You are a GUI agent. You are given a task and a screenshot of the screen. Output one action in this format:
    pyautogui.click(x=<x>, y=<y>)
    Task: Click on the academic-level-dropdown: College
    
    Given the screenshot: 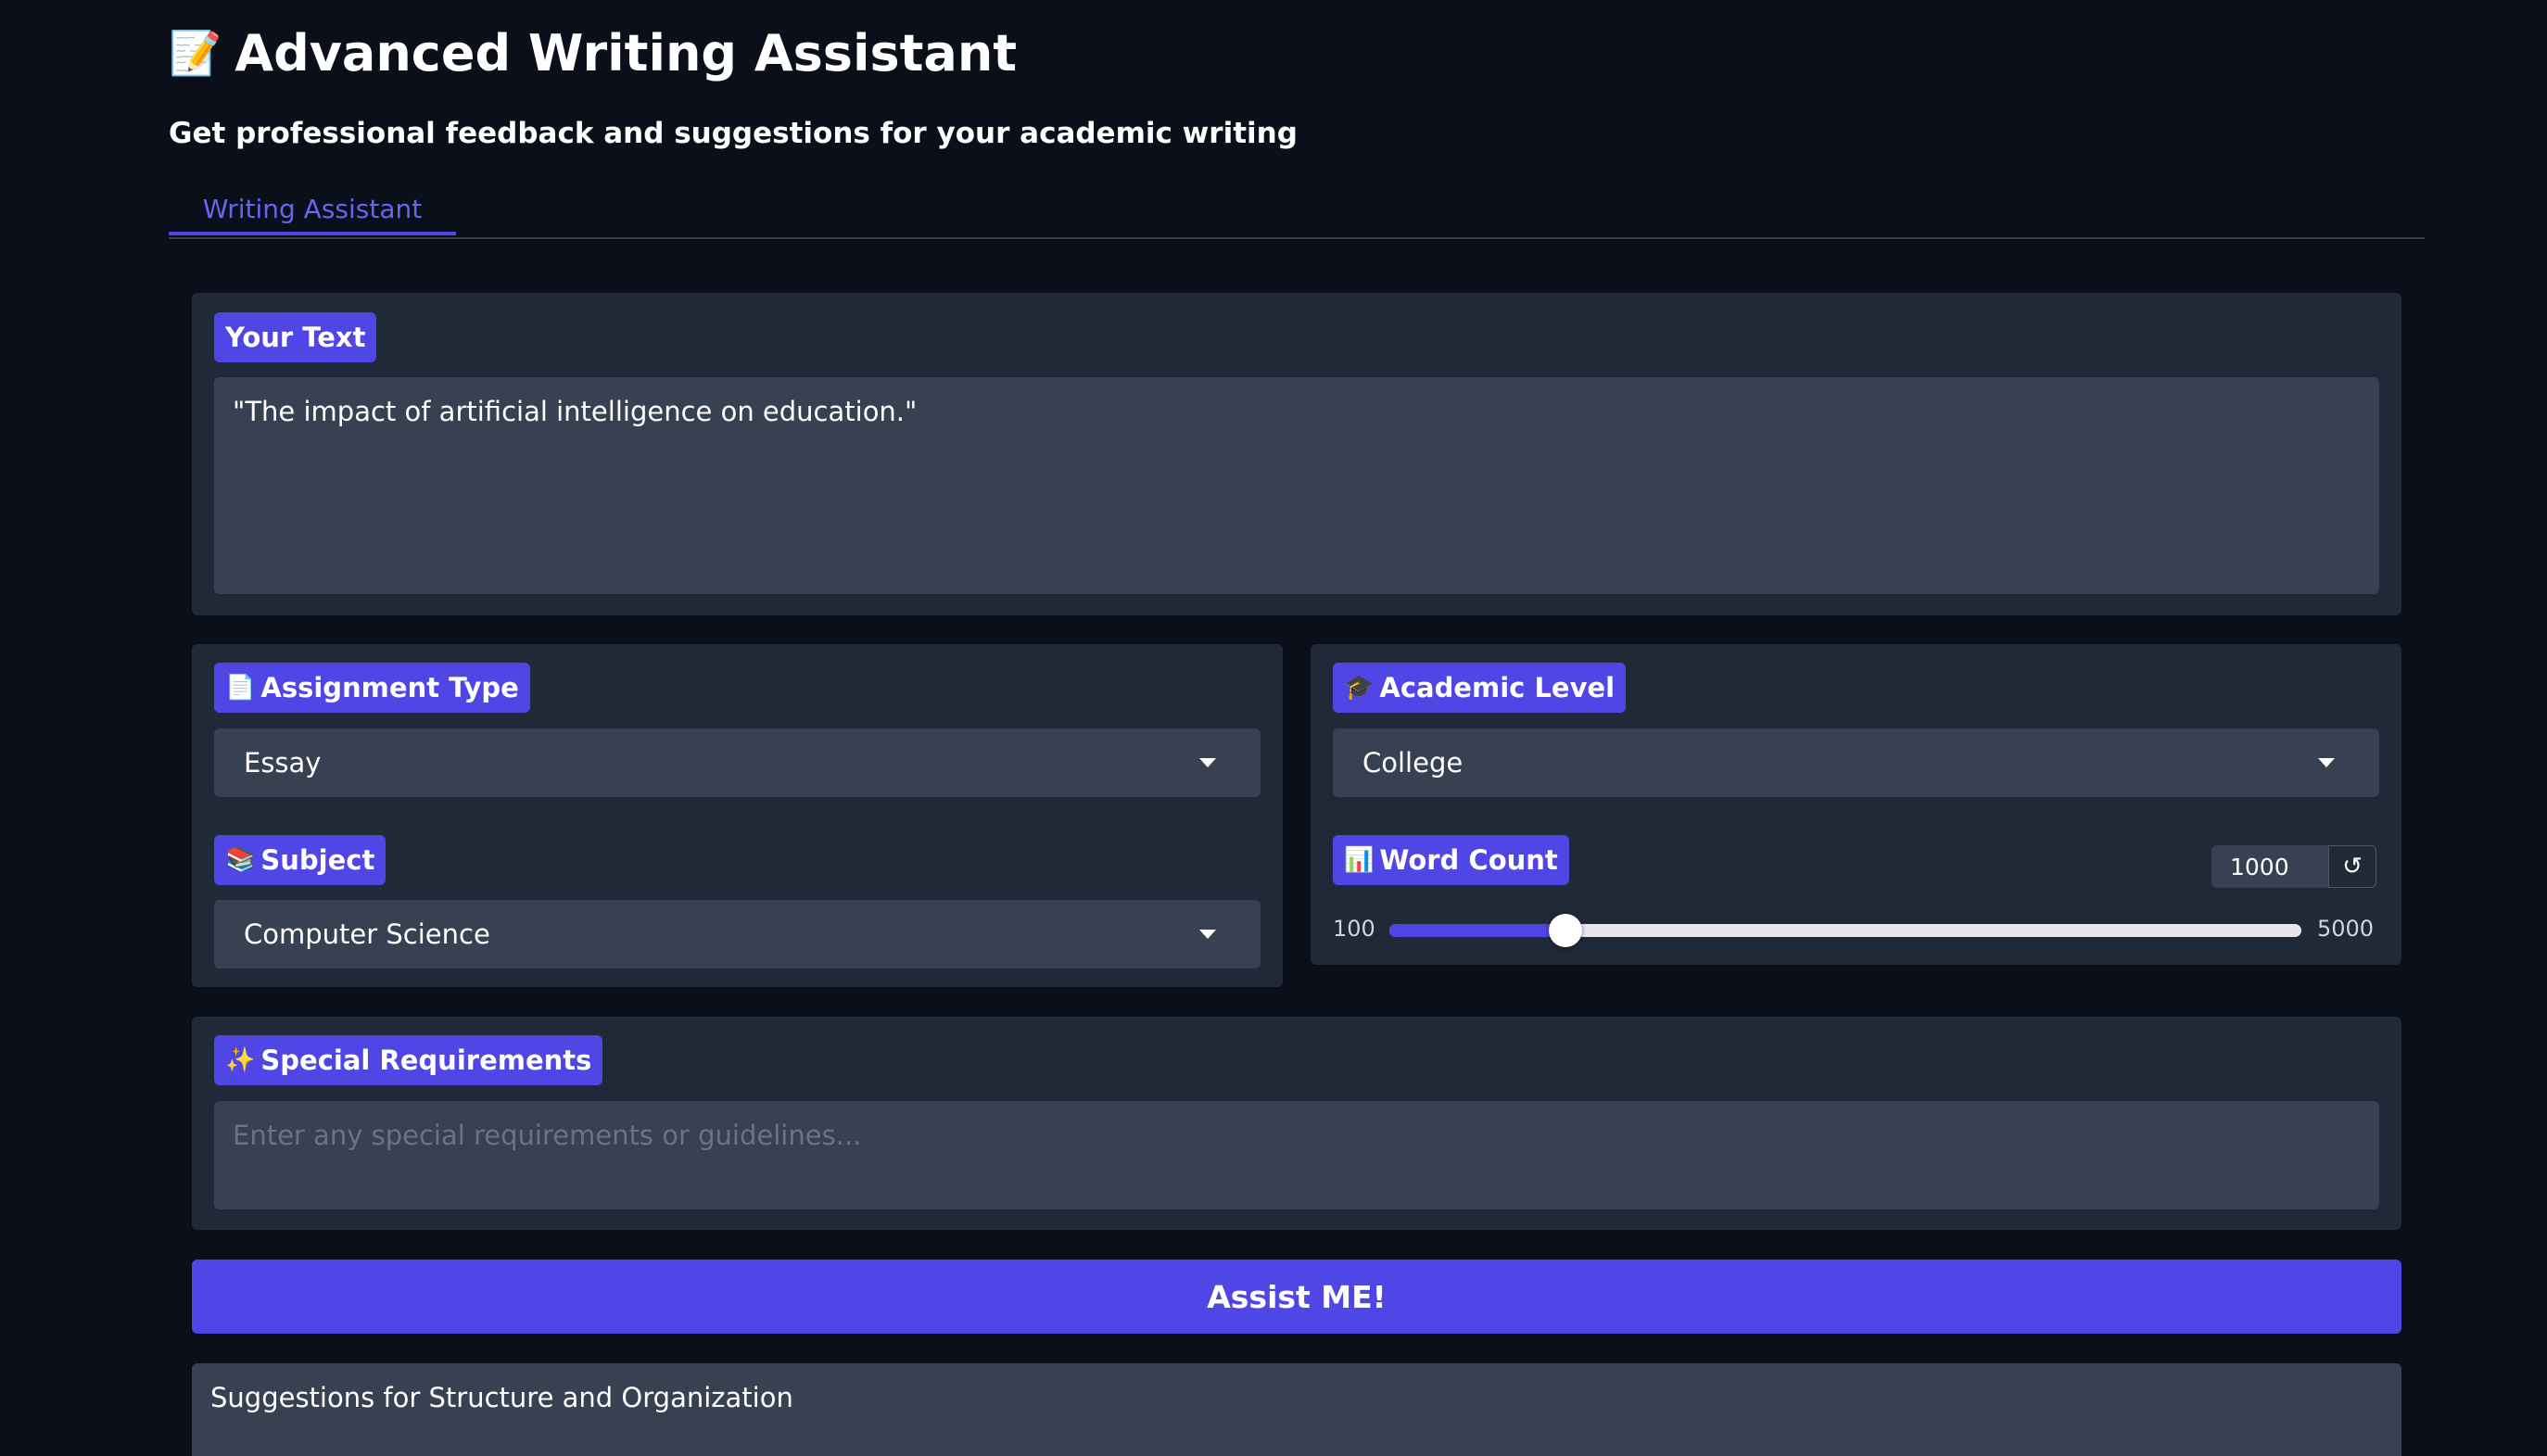 What is the action you would take?
    pyautogui.click(x=1856, y=762)
    